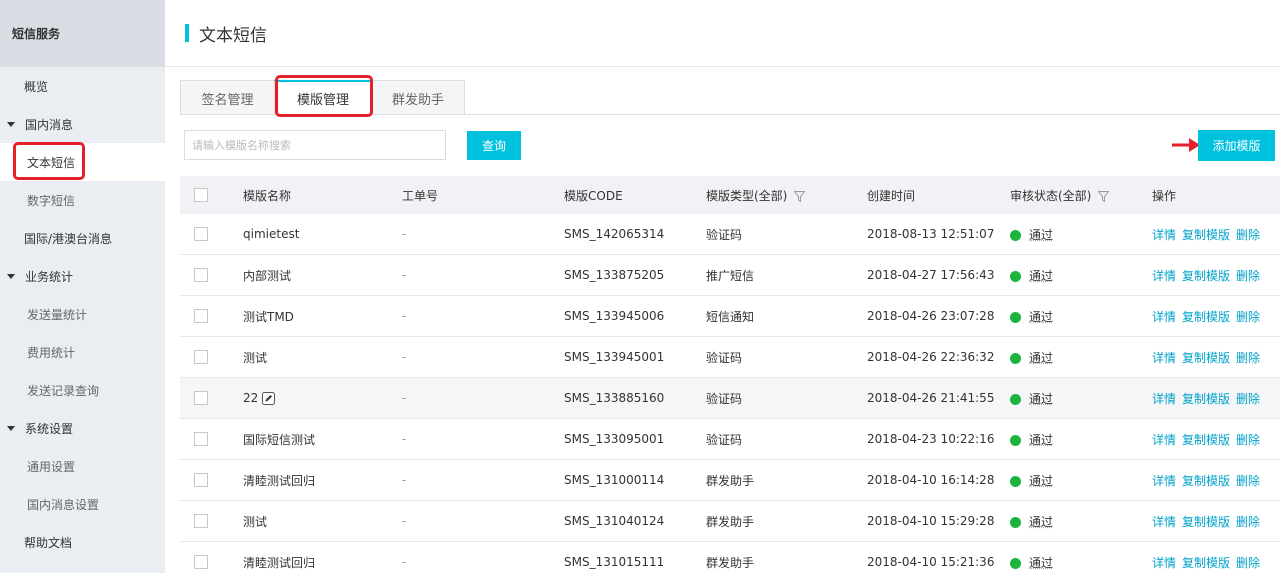 The width and height of the screenshot is (1280, 573). I want to click on sidebar-group-domestic: 国内消息, so click(82, 124).